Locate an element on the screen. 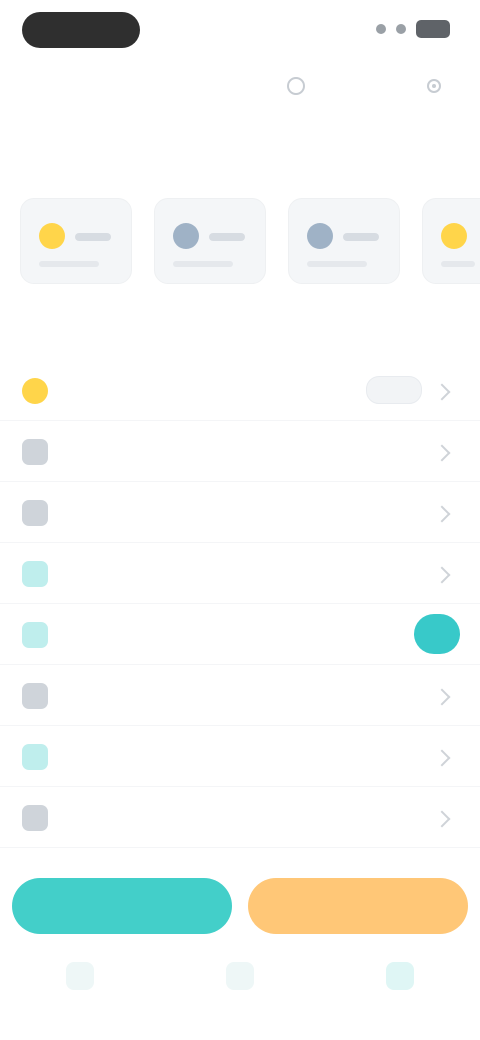 This screenshot has width=480, height=1040. tab-home is located at coordinates (80, 979).